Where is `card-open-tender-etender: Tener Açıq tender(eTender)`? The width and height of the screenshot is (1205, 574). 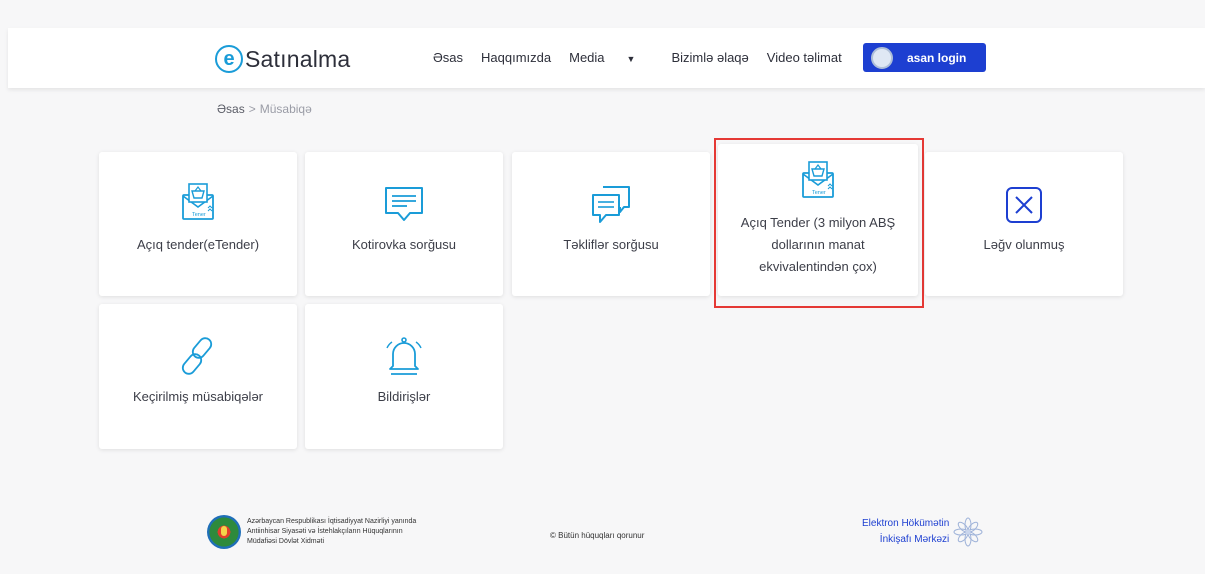
card-open-tender-etender: Tener Açıq tender(eTender) is located at coordinates (198, 224).